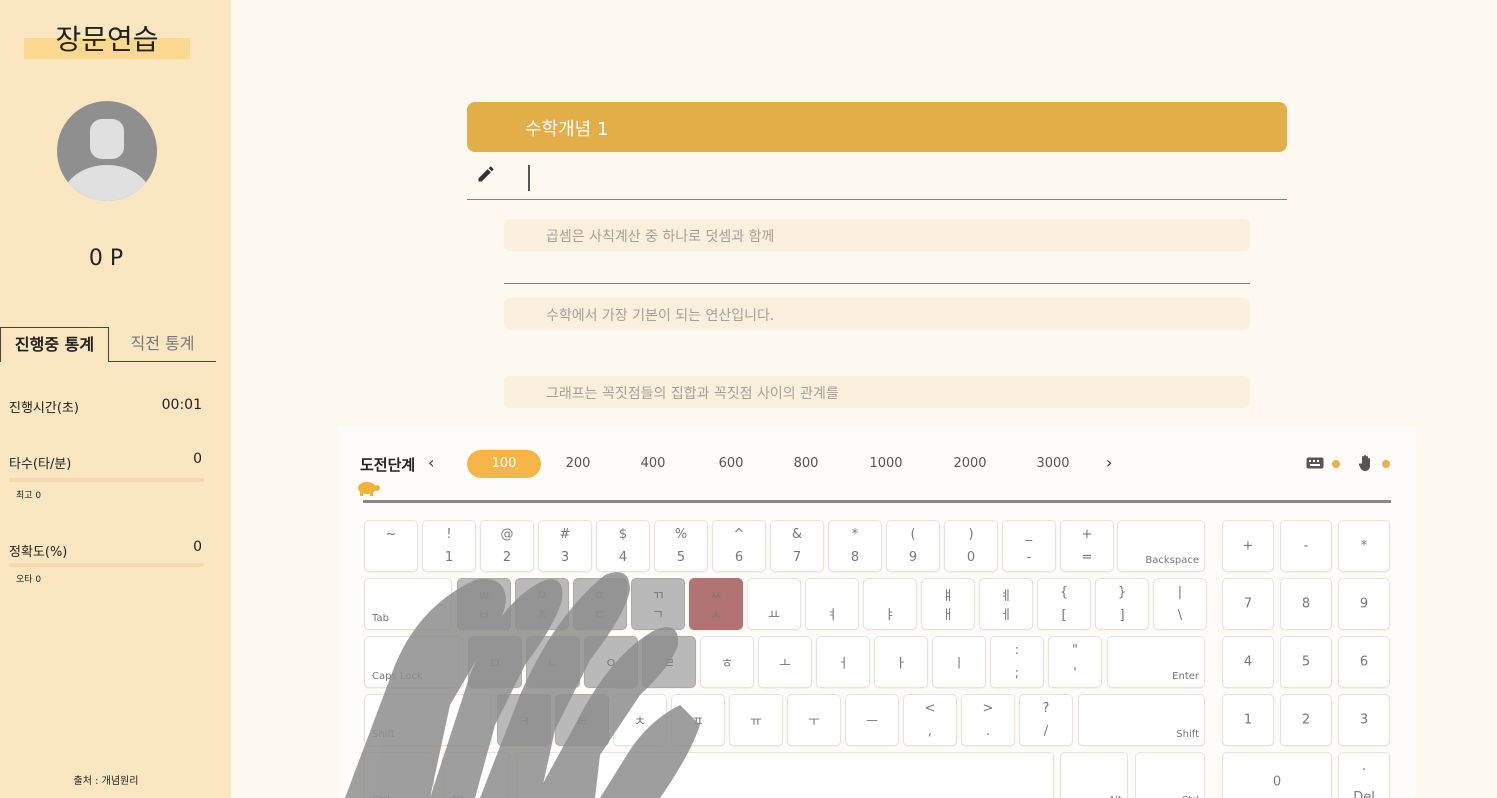 Image resolution: width=1497 pixels, height=798 pixels. What do you see at coordinates (774, 604) in the screenshot?
I see `key: ㅛ` at bounding box center [774, 604].